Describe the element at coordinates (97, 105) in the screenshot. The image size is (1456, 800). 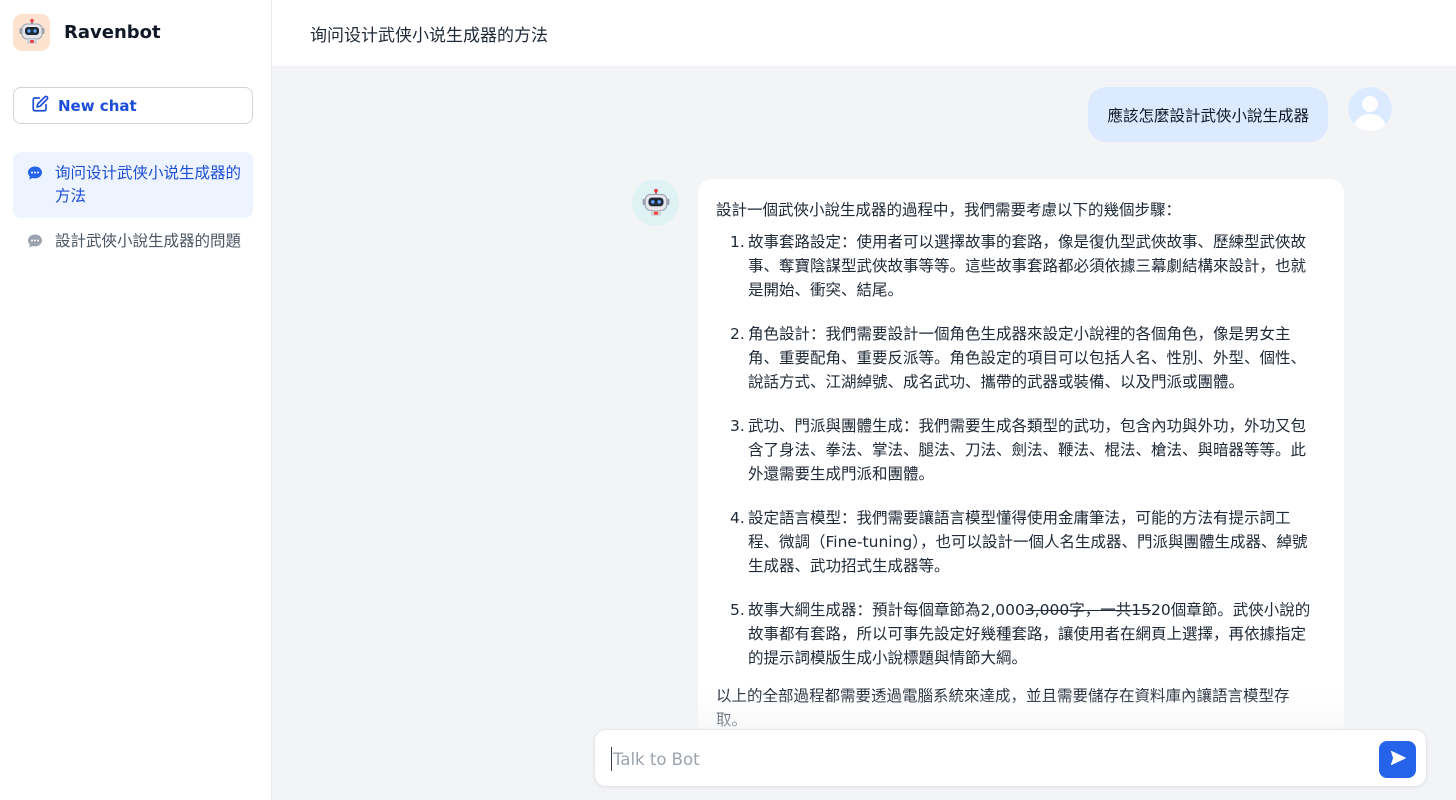
I see `new-chat-label: New chat` at that location.